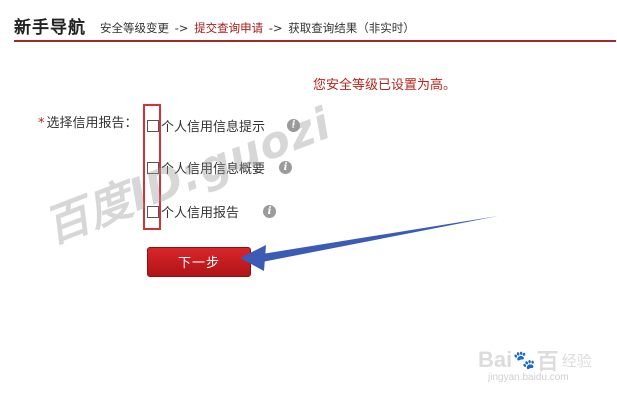  I want to click on required-mark: *, so click(41, 123).